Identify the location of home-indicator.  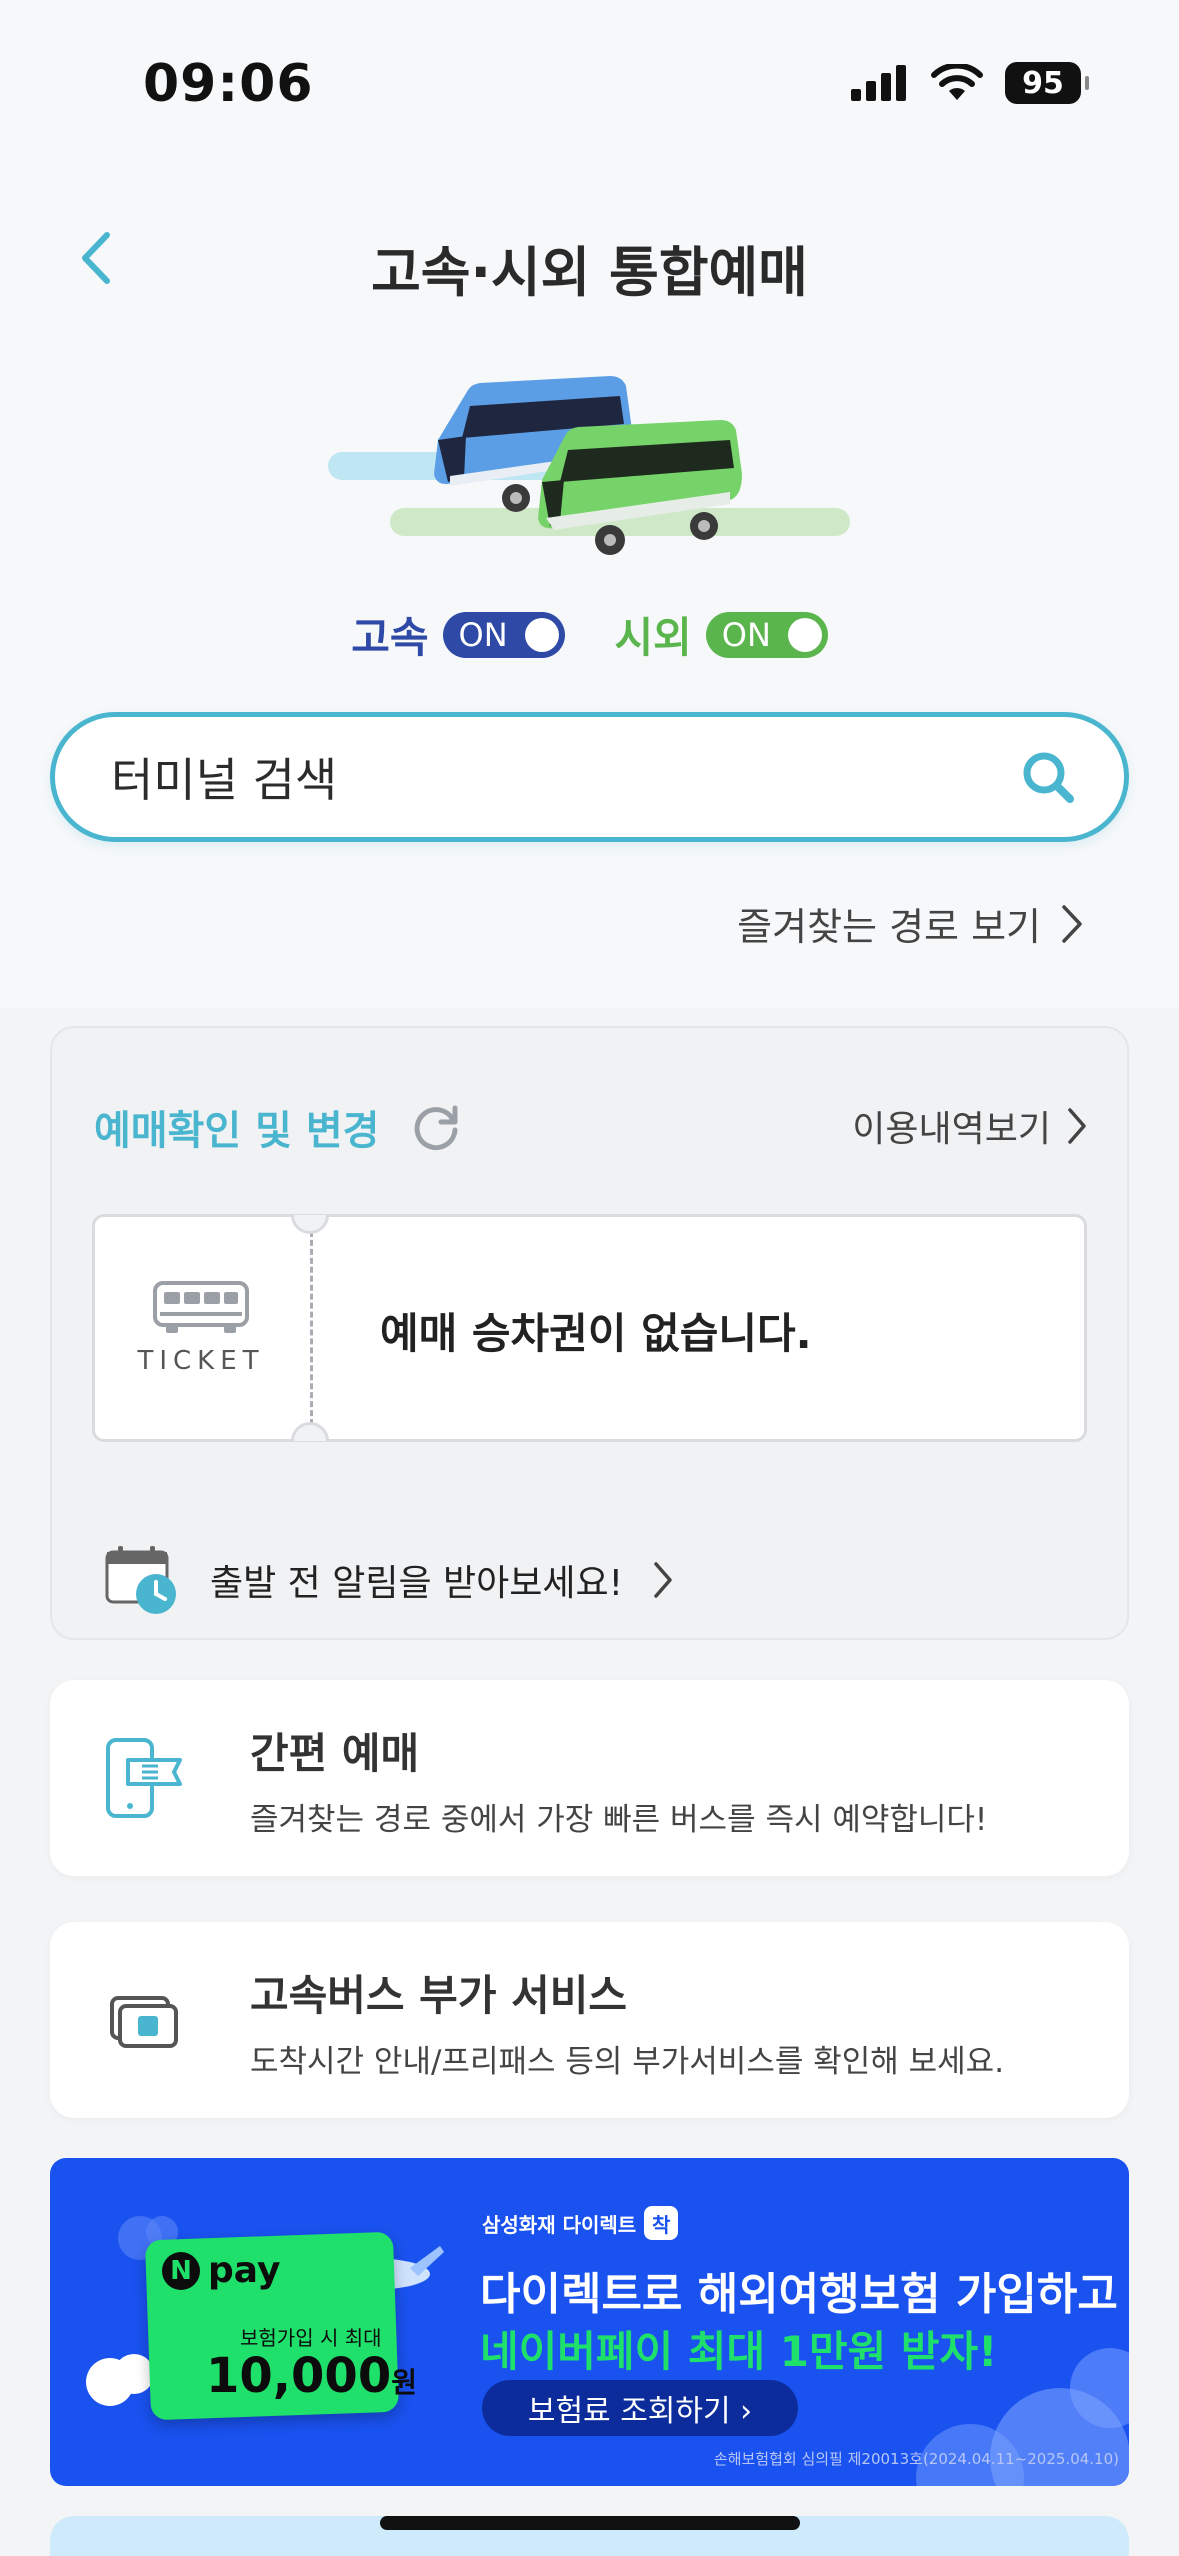
(590, 2523).